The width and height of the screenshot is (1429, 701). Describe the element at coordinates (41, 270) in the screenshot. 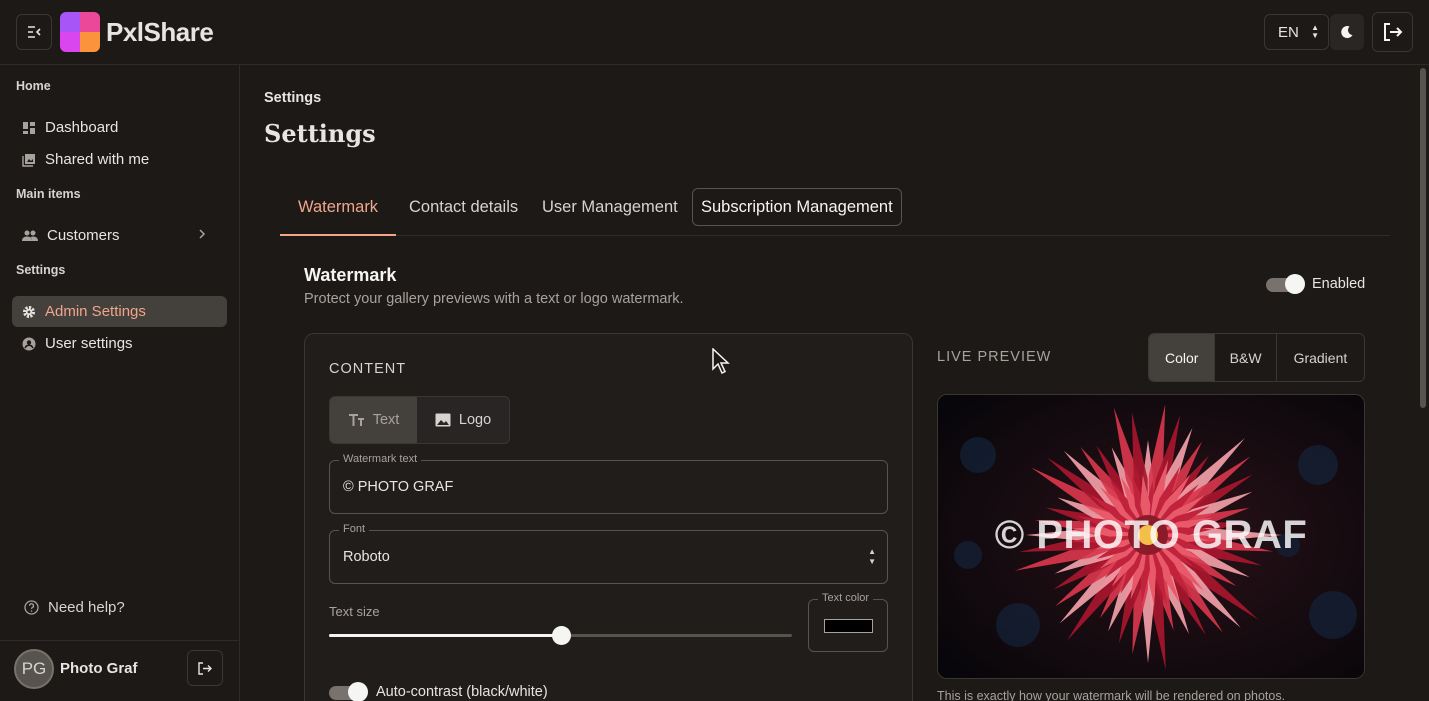

I see `sidebar-section-settings: Settings` at that location.